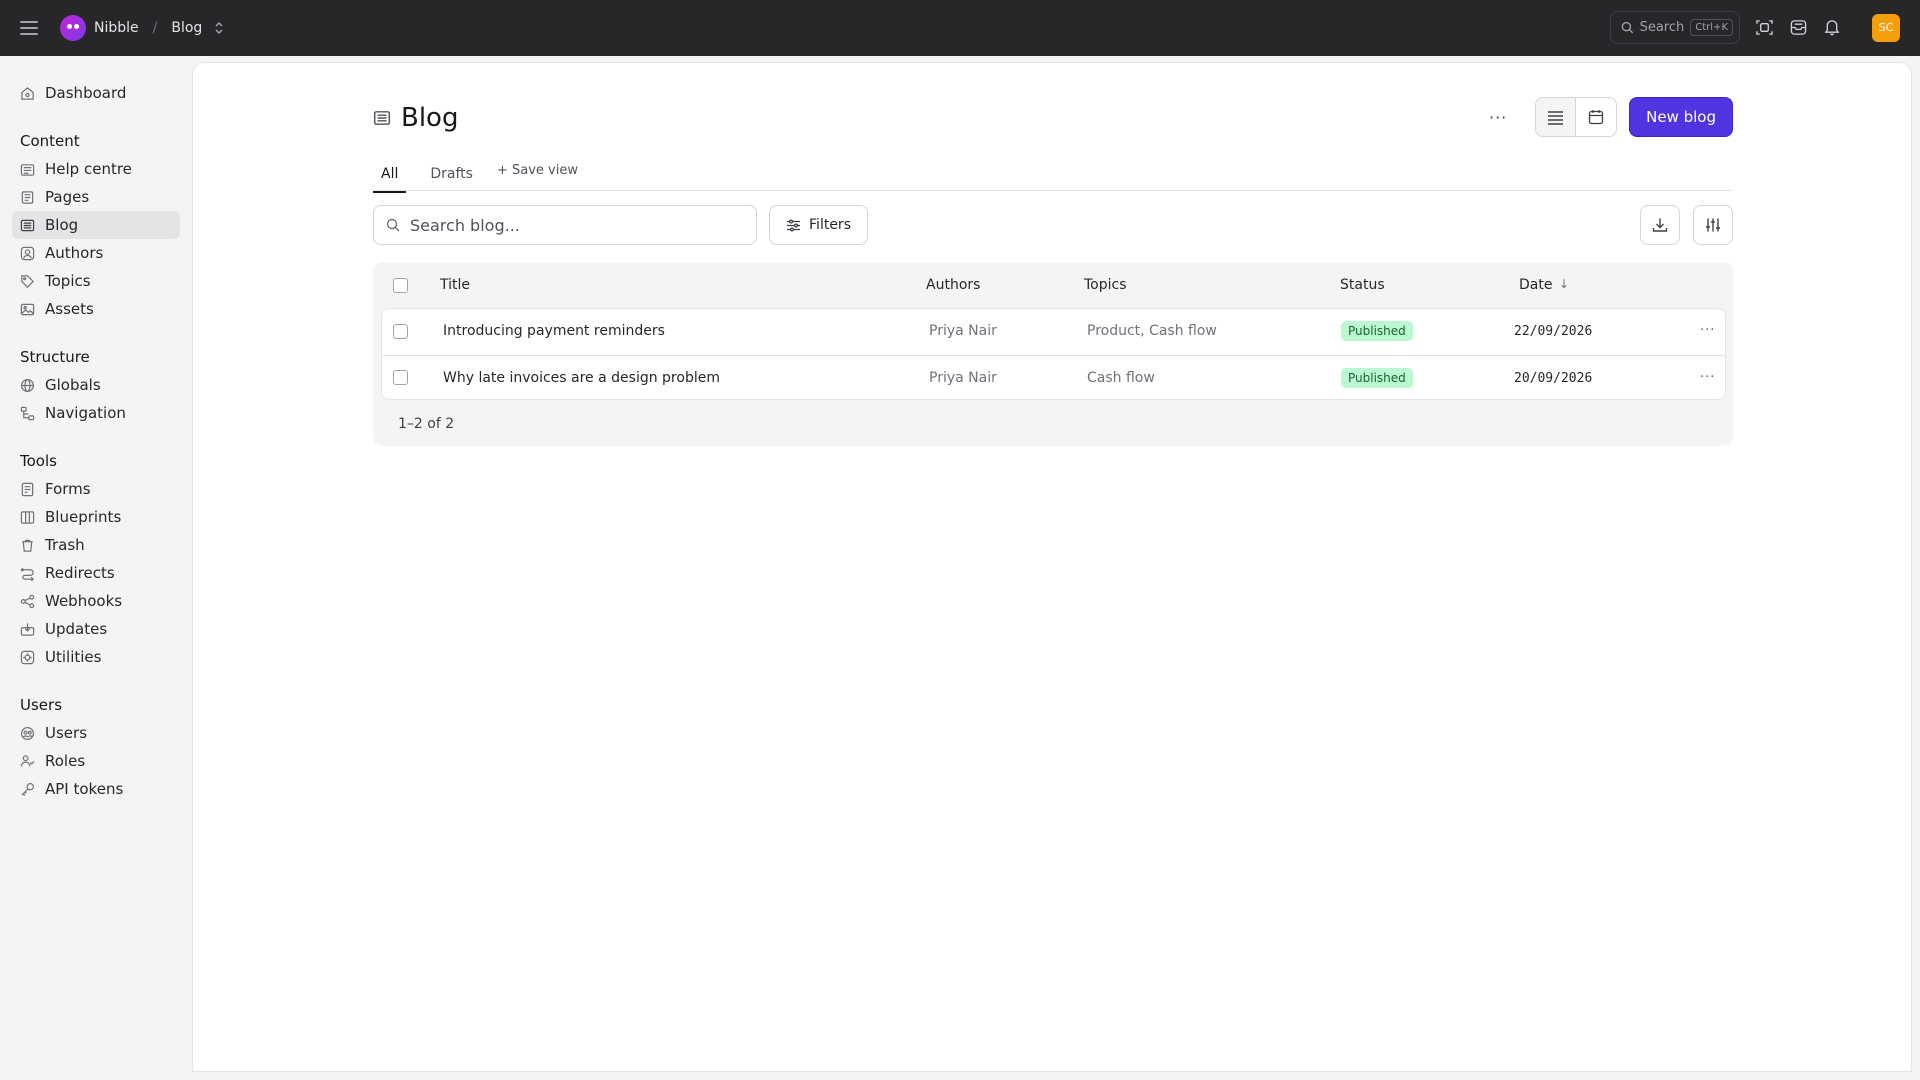 Image resolution: width=1920 pixels, height=1080 pixels. Describe the element at coordinates (1553, 331) in the screenshot. I see `row-date: 22/09/2026` at that location.